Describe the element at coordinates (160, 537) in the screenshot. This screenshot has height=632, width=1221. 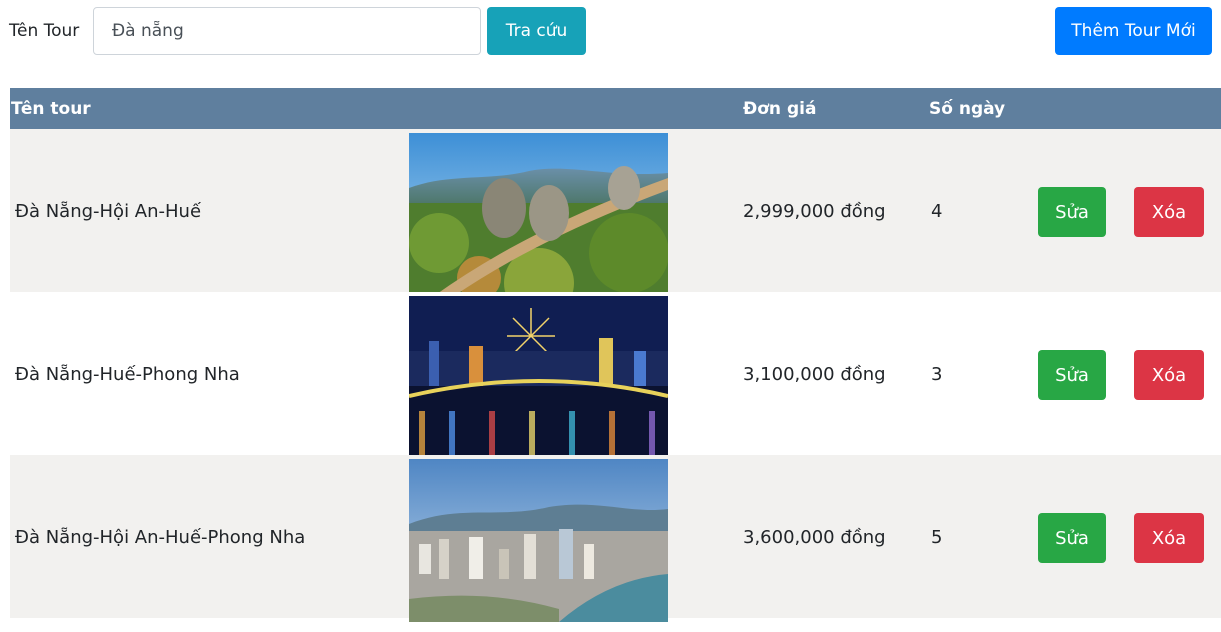
I see `tour-name: Đà Nẵng-Hội An-Huế-Phong Nha` at that location.